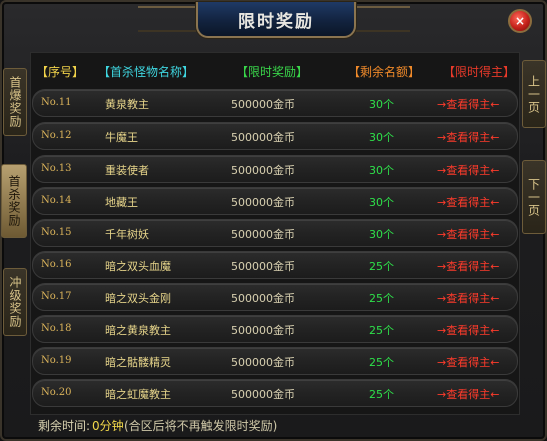 This screenshot has width=547, height=441. Describe the element at coordinates (121, 137) in the screenshot. I see `row-monster-name: 牛魔王` at that location.